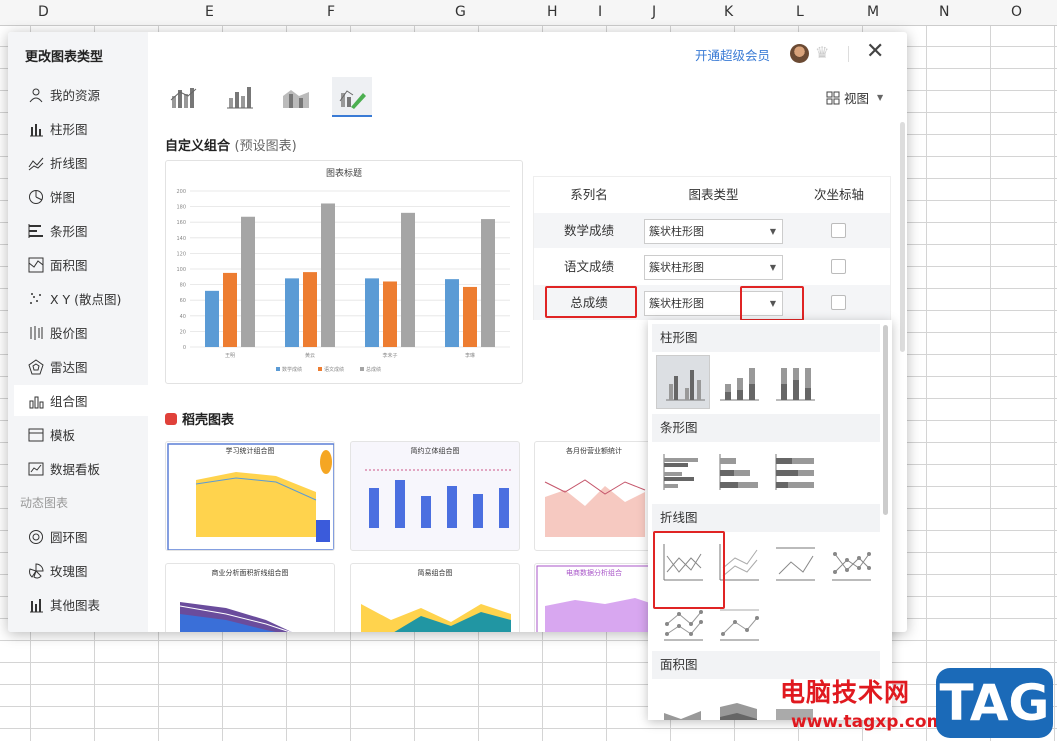 The width and height of the screenshot is (1057, 741). Describe the element at coordinates (435, 597) in the screenshot. I see `template-card: 简易组合图` at that location.